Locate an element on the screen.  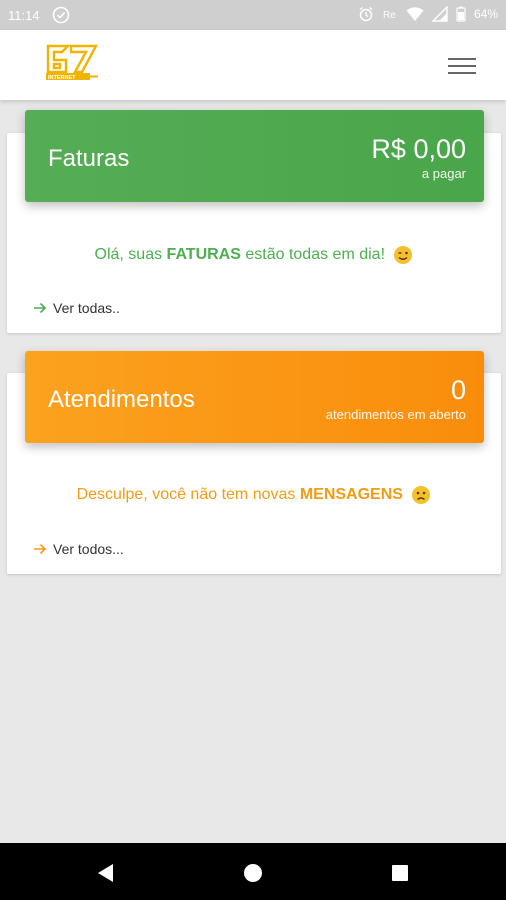
signal-icon is located at coordinates (439, 14).